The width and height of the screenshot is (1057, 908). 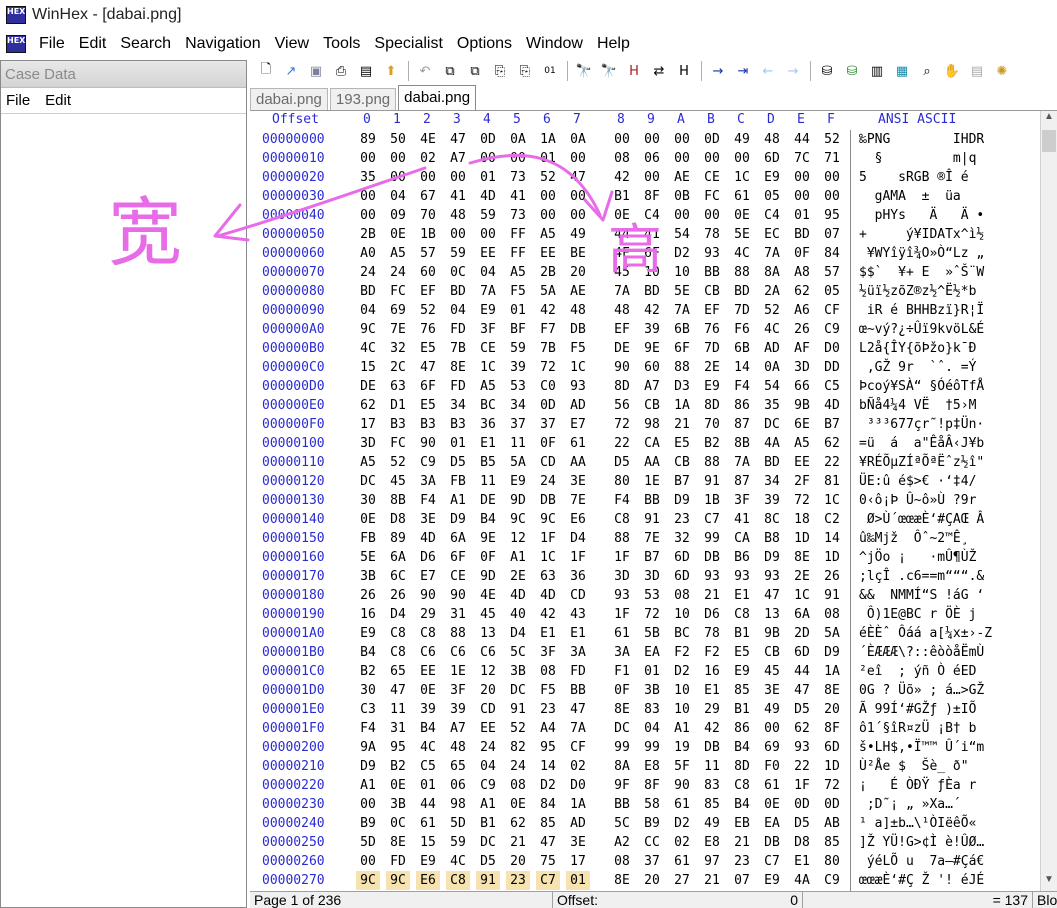 I want to click on menu-help: Help, so click(x=613, y=44).